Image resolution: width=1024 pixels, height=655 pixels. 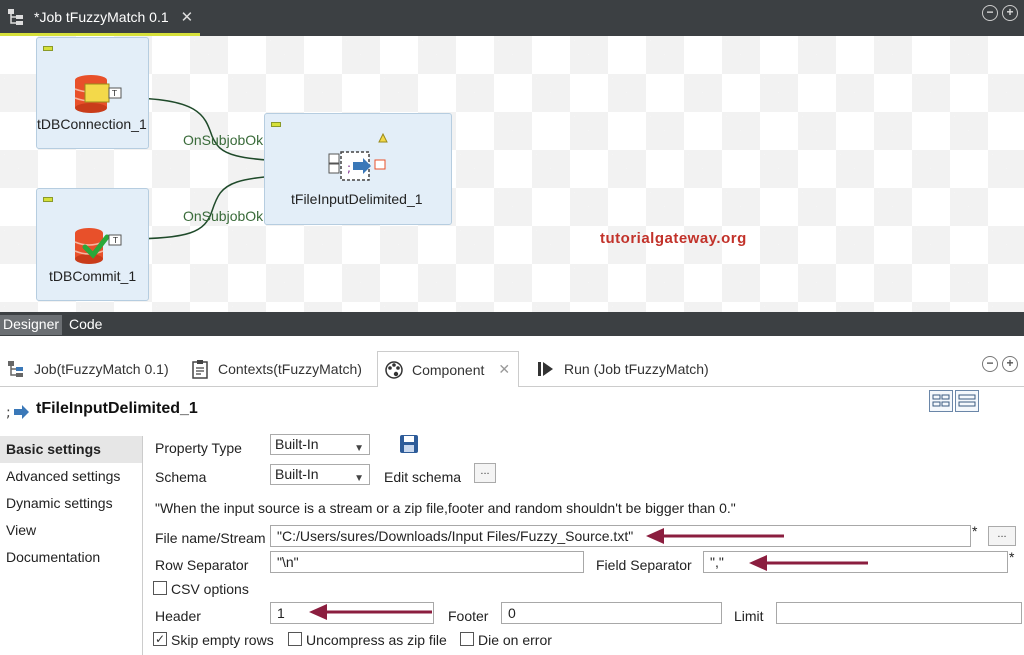 I want to click on tdbcommit-component: T tDBCommit_1, so click(x=92, y=244).